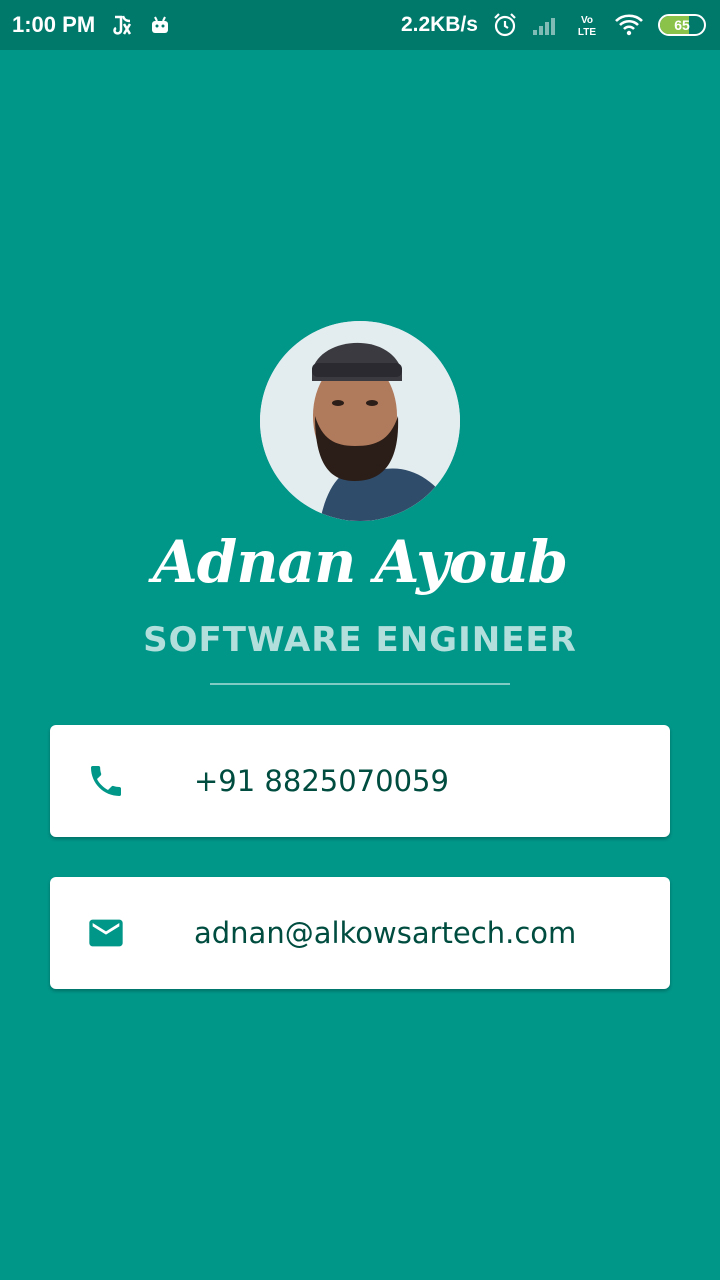  What do you see at coordinates (321, 781) in the screenshot?
I see `phone-number: +91 8825070059` at bounding box center [321, 781].